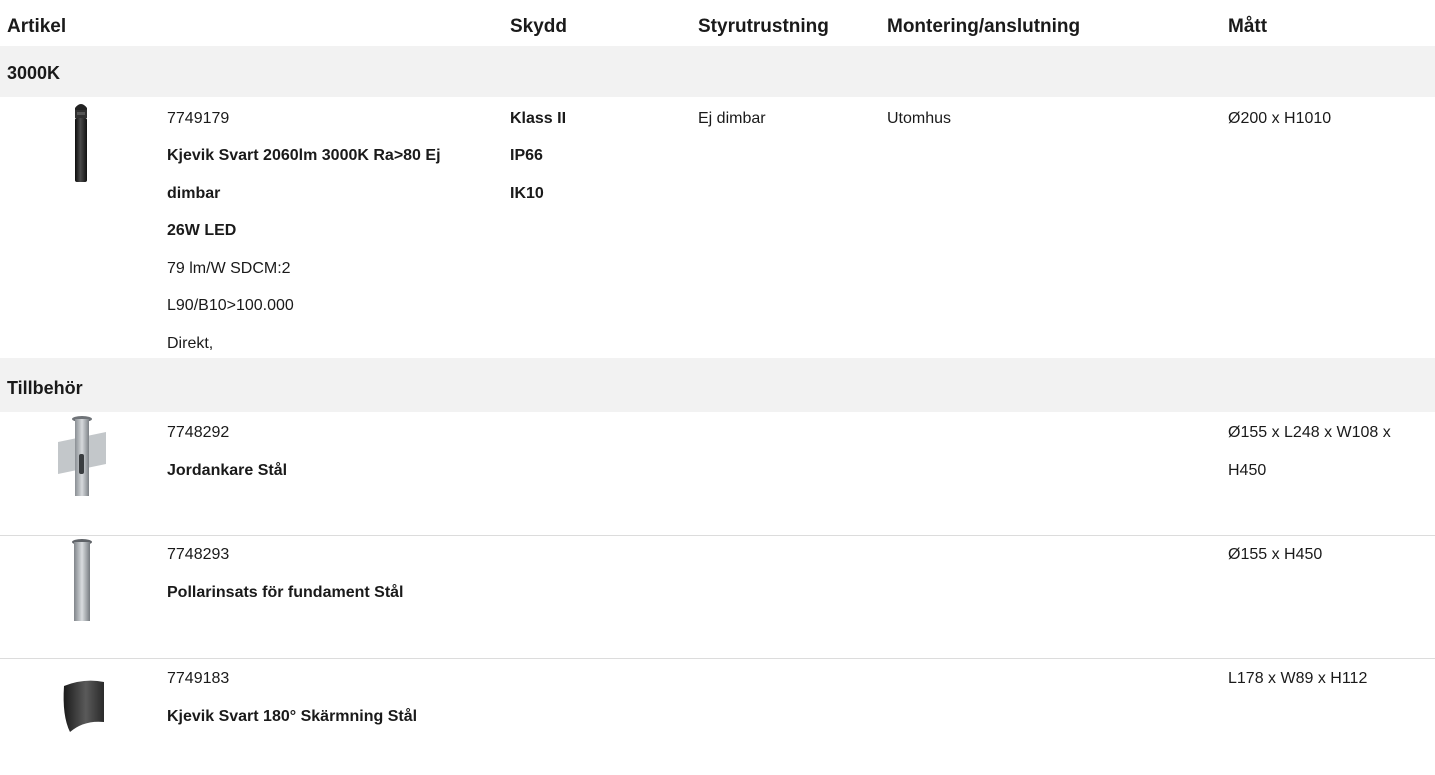 The width and height of the screenshot is (1435, 775). Describe the element at coordinates (1280, 118) in the screenshot. I see `dimensions: Ø200 x H1010` at that location.